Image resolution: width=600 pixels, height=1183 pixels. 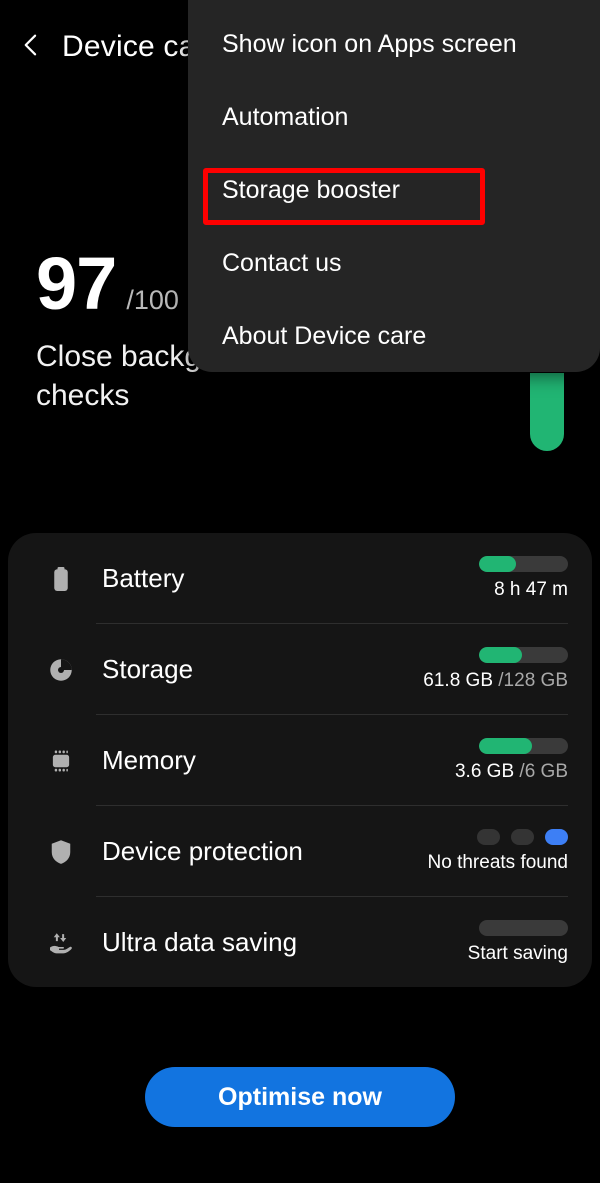 What do you see at coordinates (61, 579) in the screenshot?
I see `battery-icon` at bounding box center [61, 579].